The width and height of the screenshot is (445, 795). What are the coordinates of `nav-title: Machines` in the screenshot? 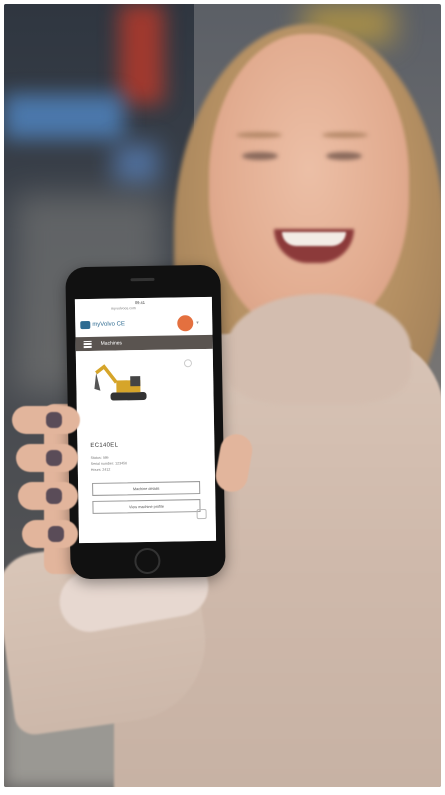 It's located at (111, 343).